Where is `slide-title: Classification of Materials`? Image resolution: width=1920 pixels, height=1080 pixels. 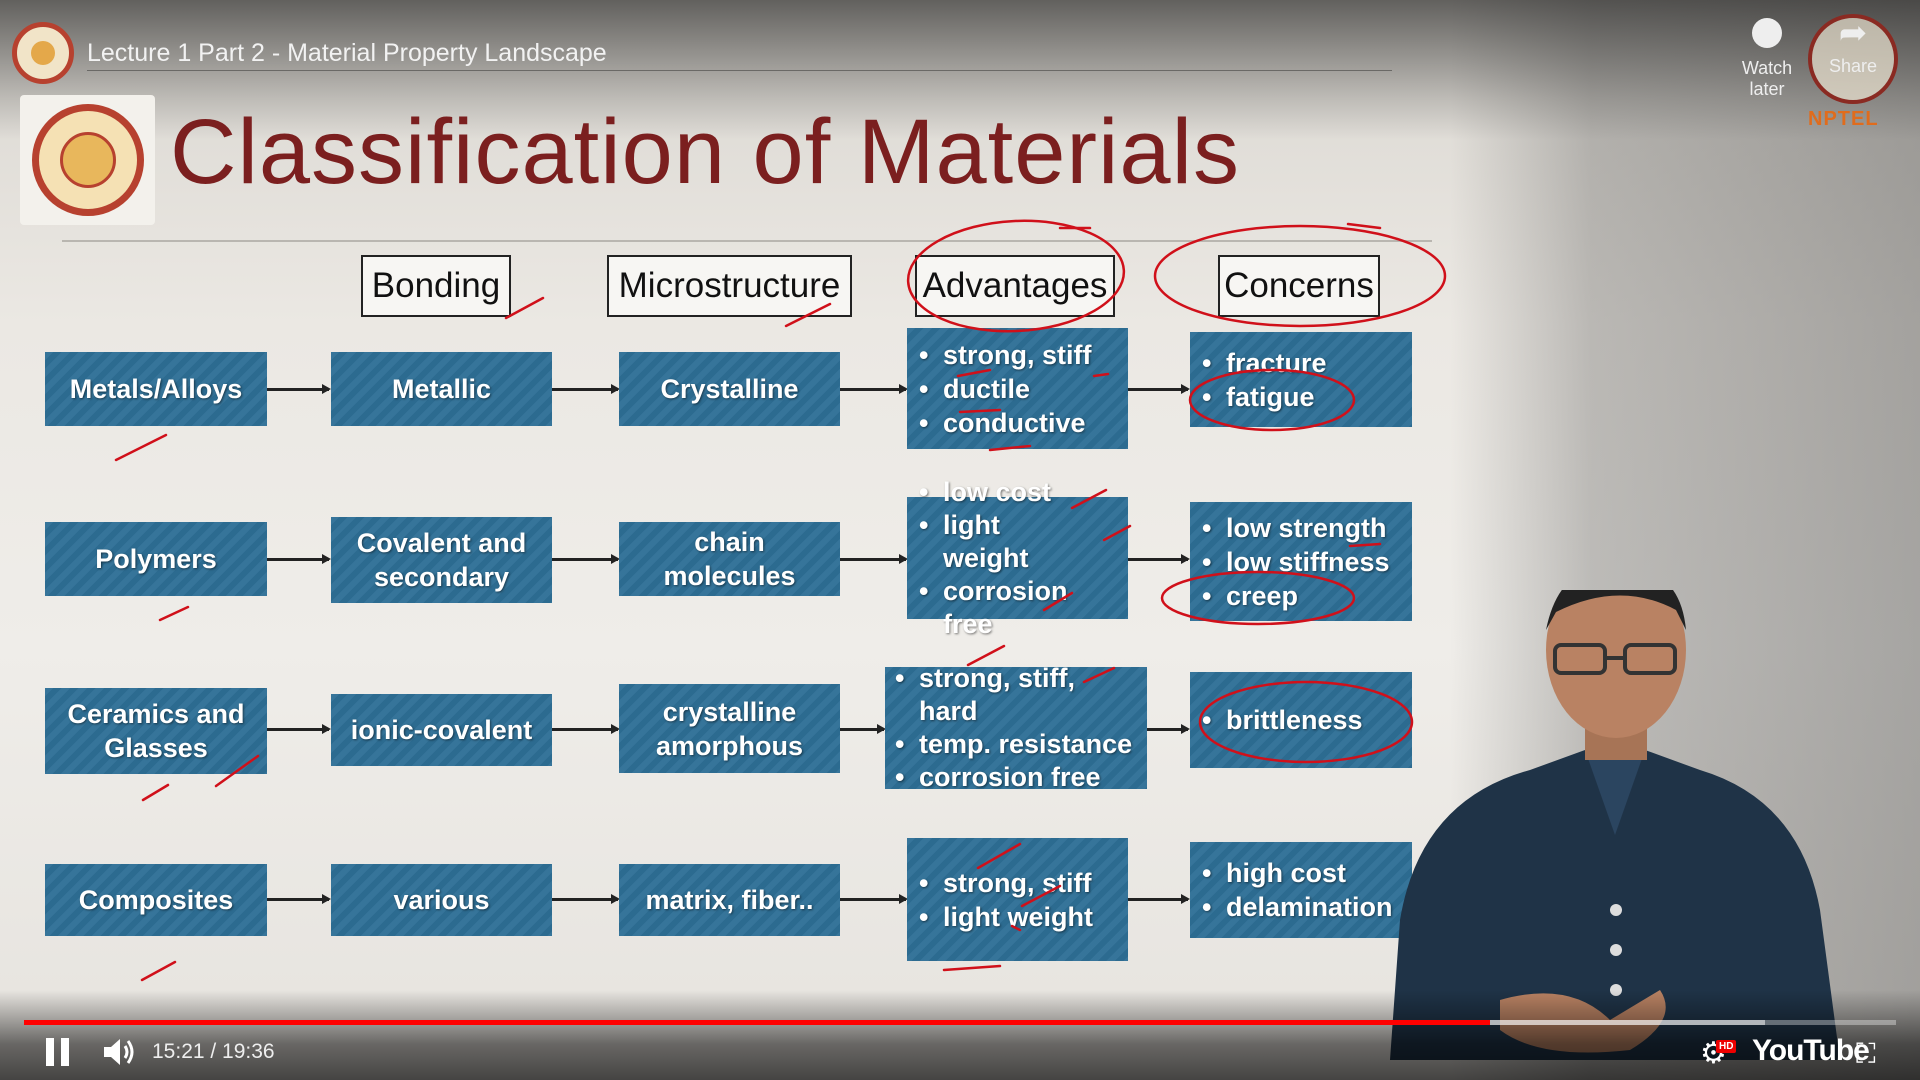
slide-title: Classification of Materials is located at coordinates (705, 152).